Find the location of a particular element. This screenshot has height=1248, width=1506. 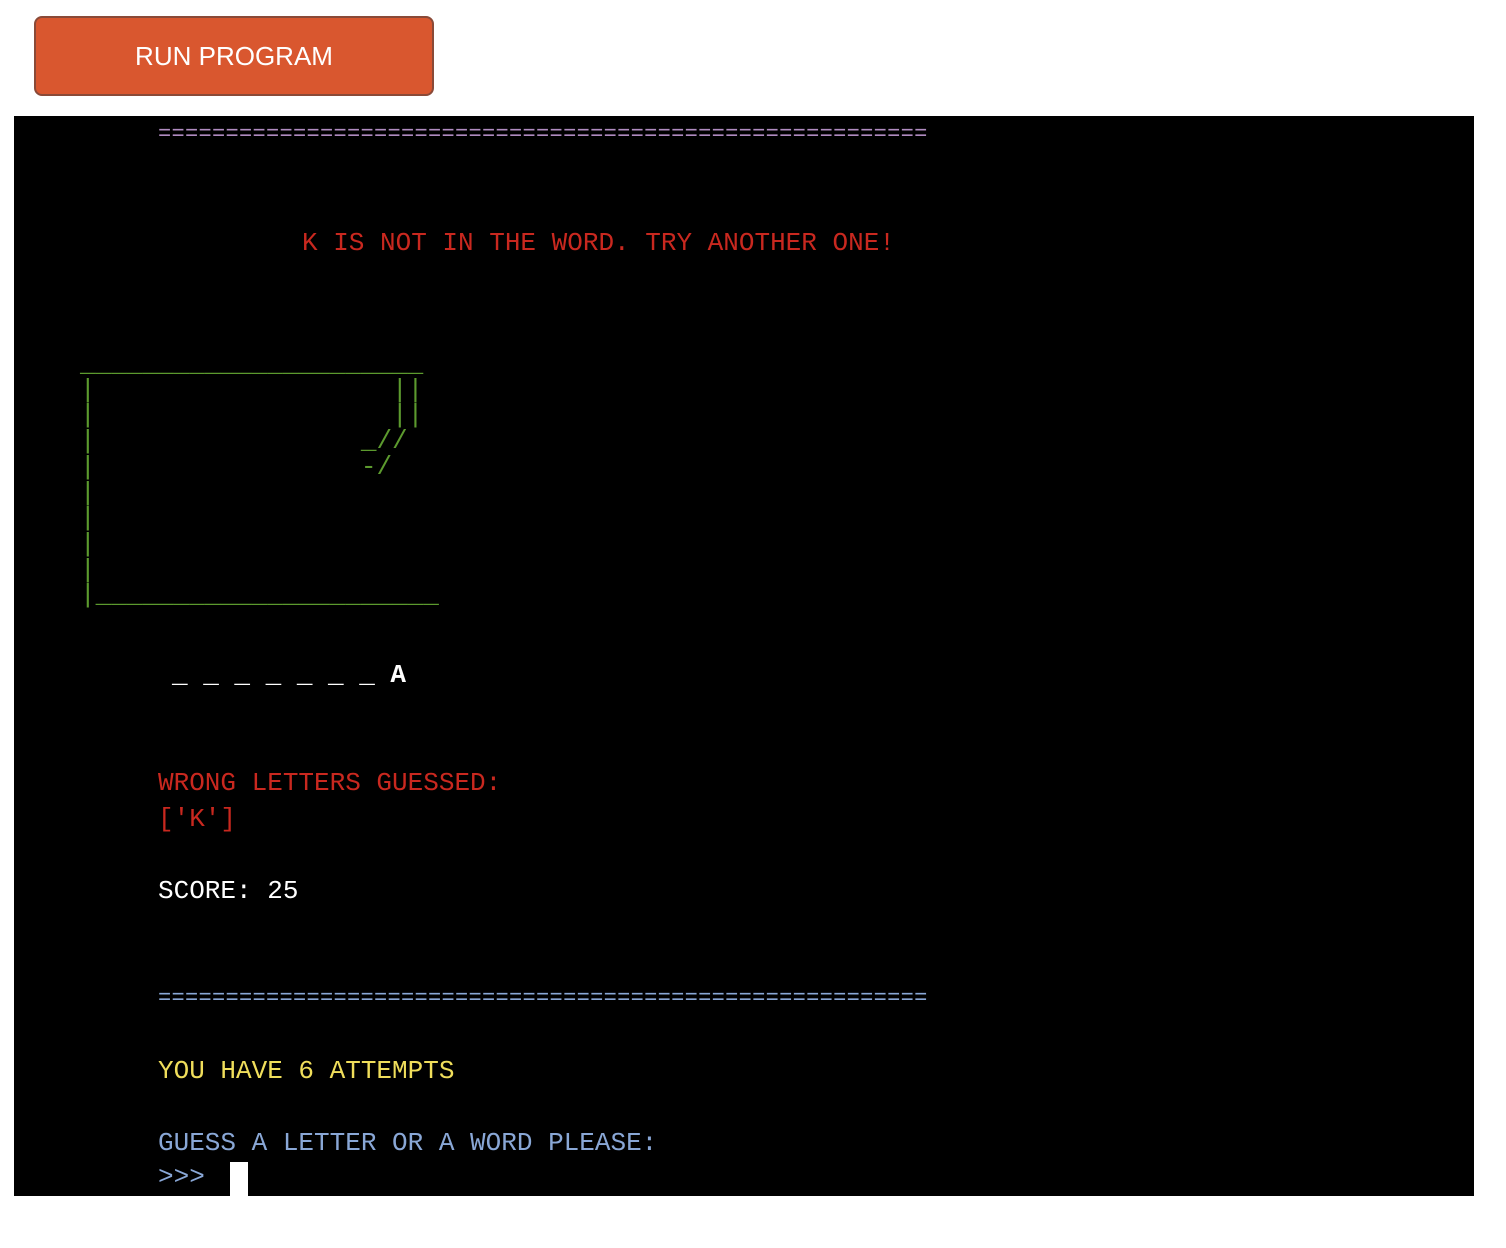

word-progress: _ _ _ _ _ _ _ A is located at coordinates (289, 675).